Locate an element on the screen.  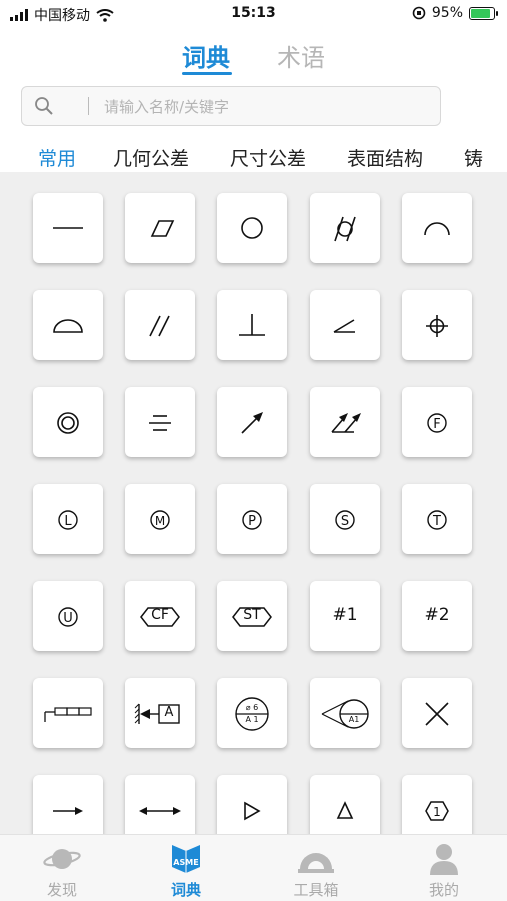
circularity-symbol is located at coordinates (252, 228).